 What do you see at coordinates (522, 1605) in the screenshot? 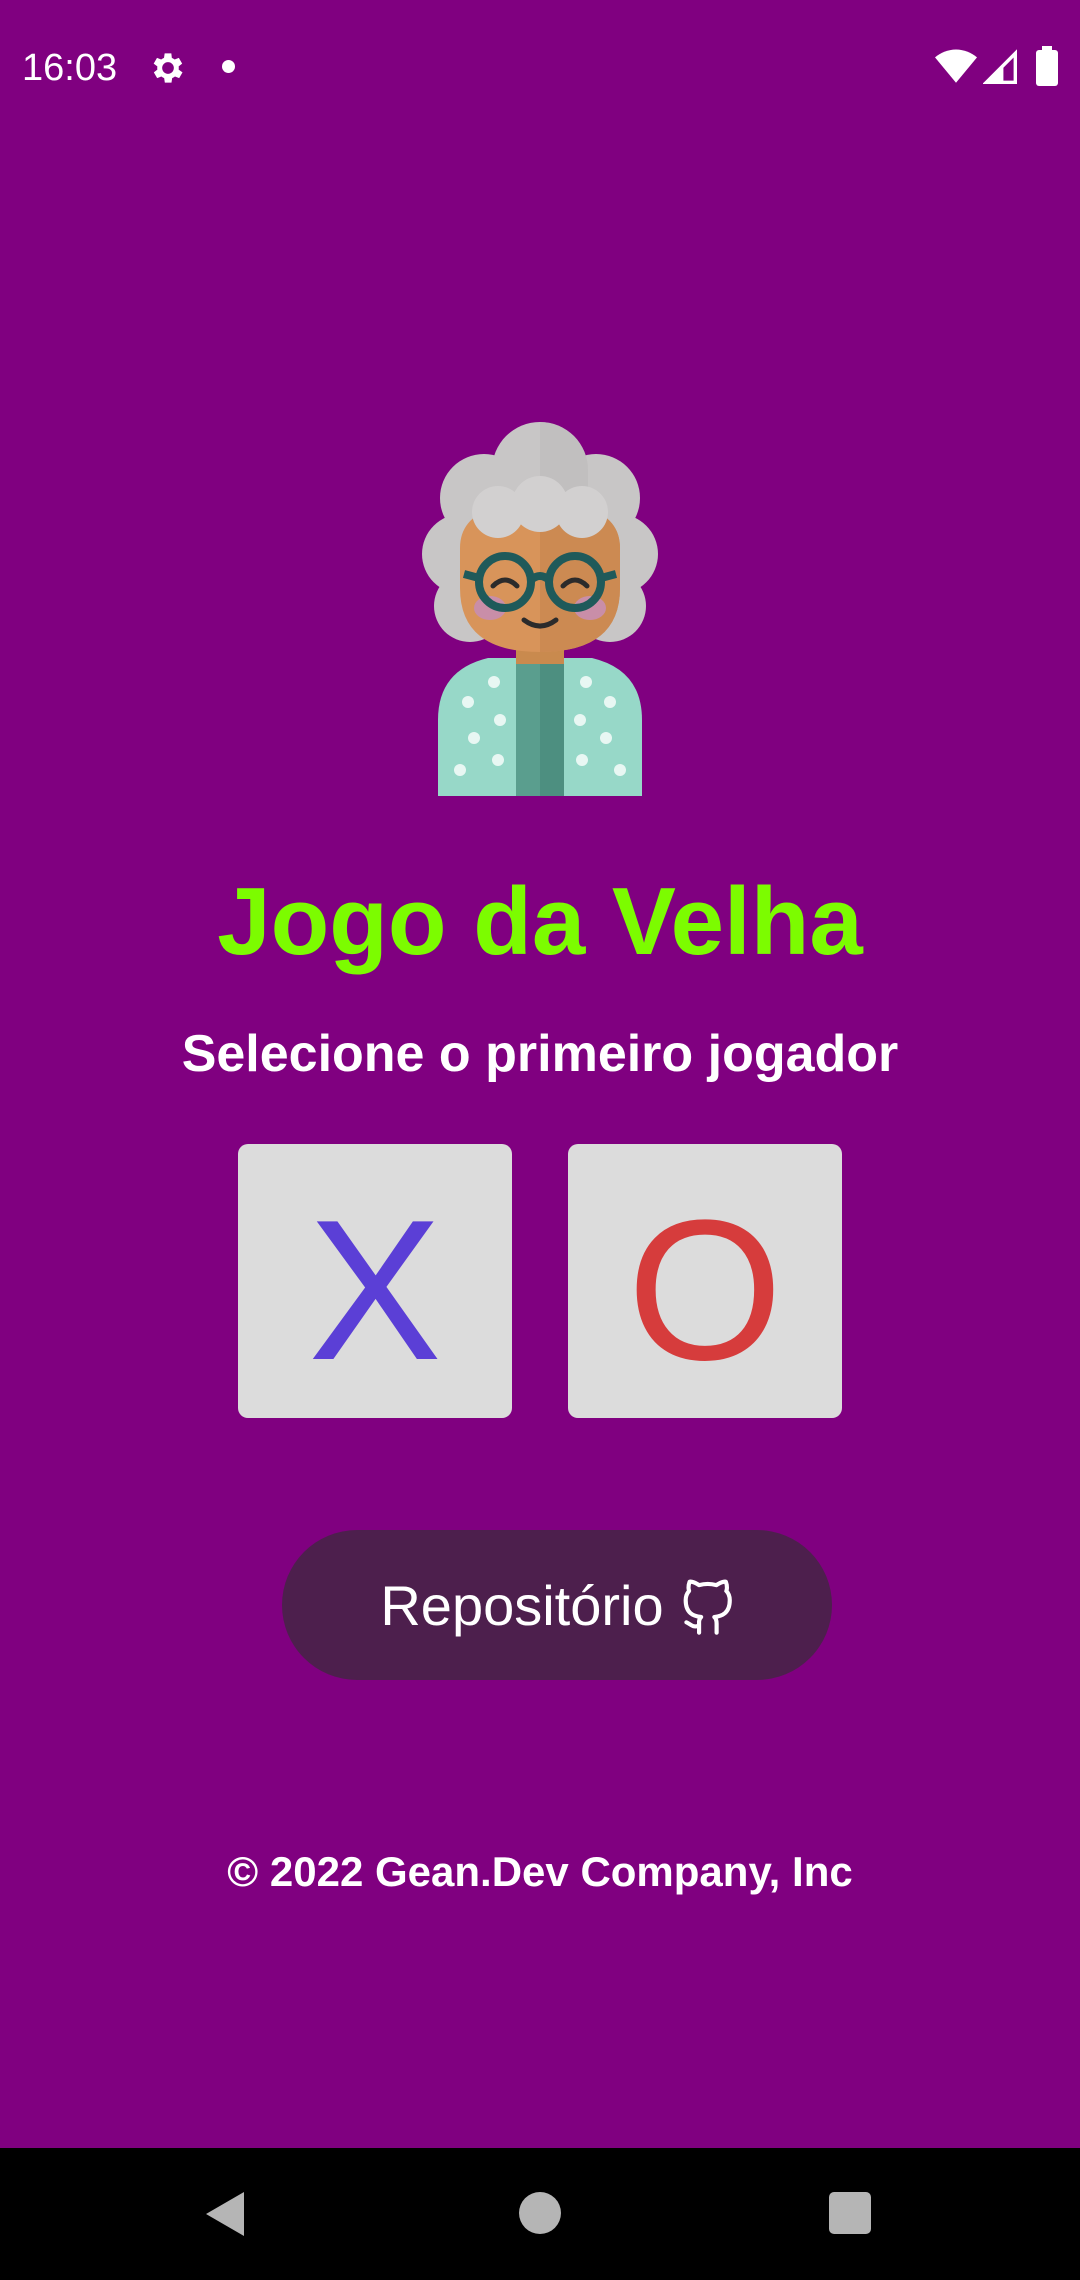
I see `repository-button-label: Repositório` at bounding box center [522, 1605].